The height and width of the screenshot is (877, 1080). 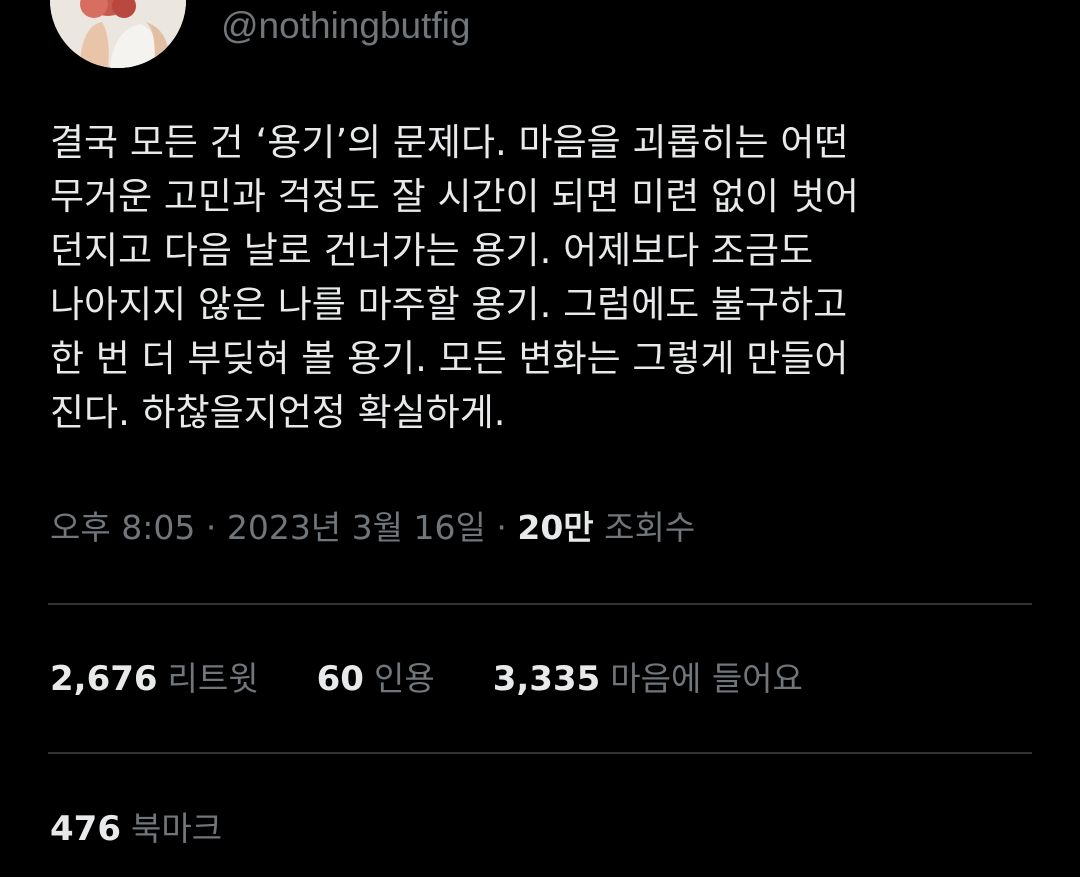 I want to click on tweet-text-line: 결국 모든 건 ‘용기’의 문제다. 마음을 괴롭히는 어떤, so click(x=449, y=142).